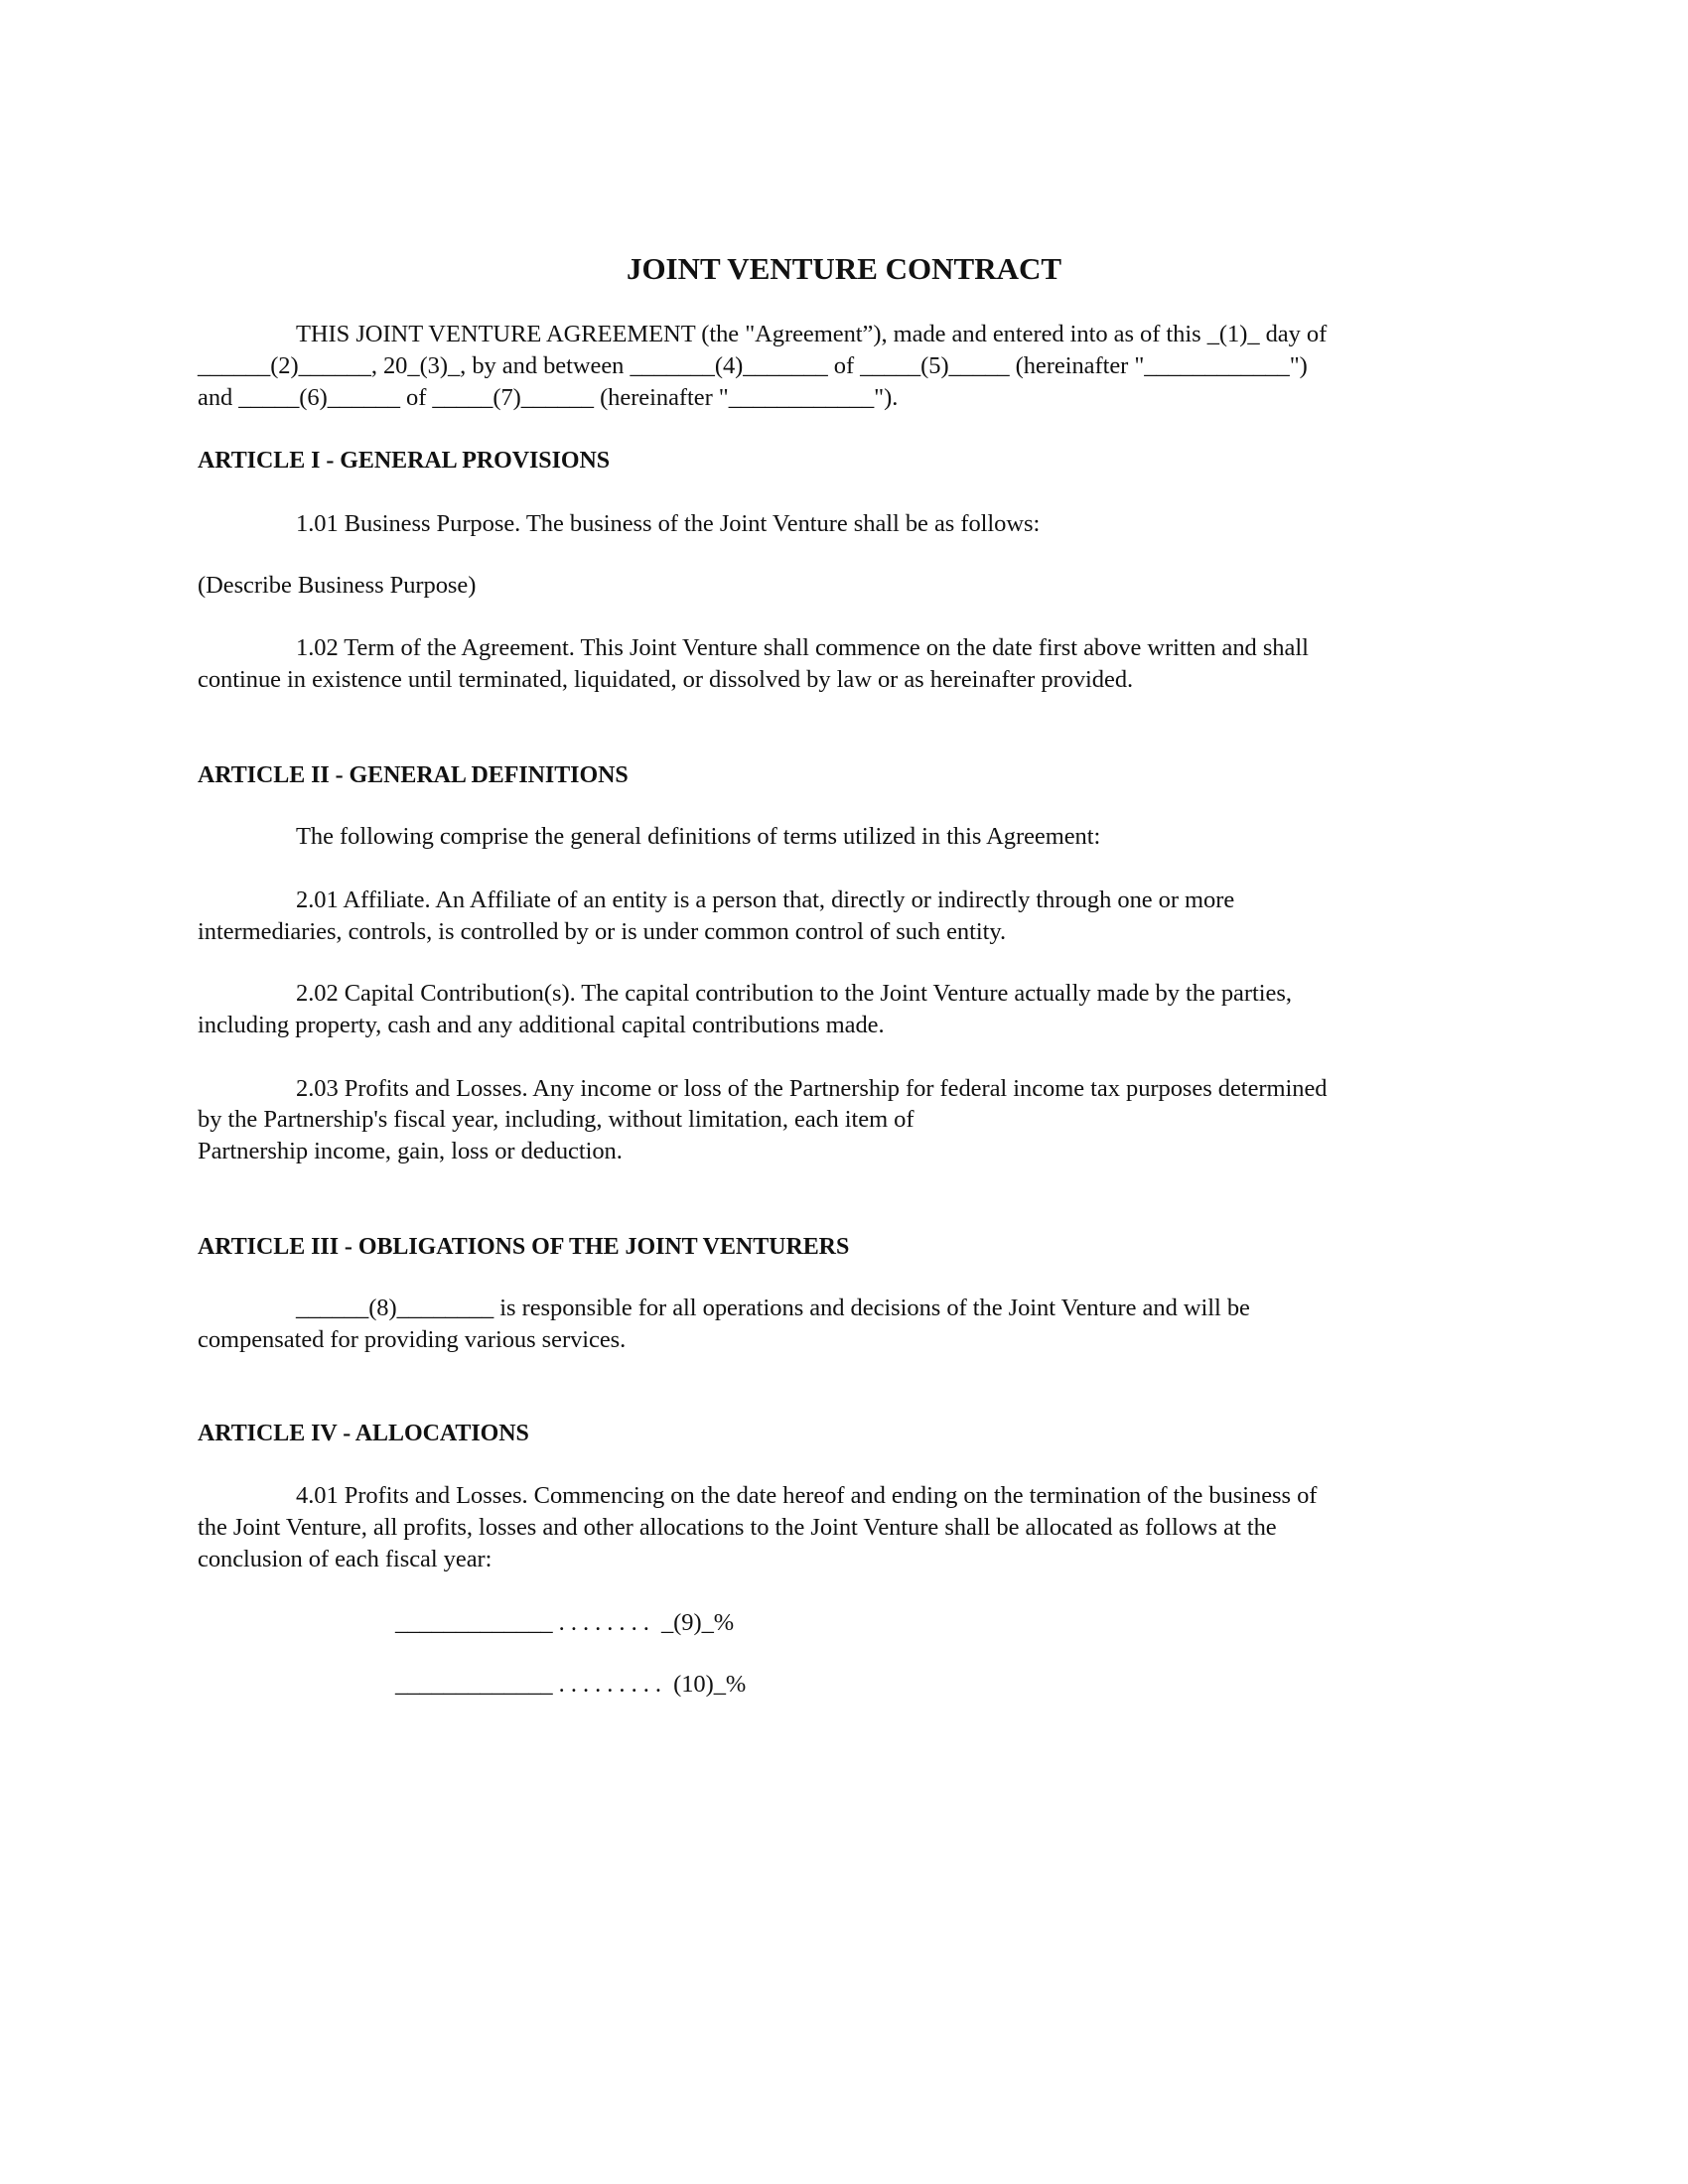 This screenshot has width=1688, height=2184. I want to click on article-1-heading: ARTICLE I - GENERAL PROVISIONS, so click(404, 461).